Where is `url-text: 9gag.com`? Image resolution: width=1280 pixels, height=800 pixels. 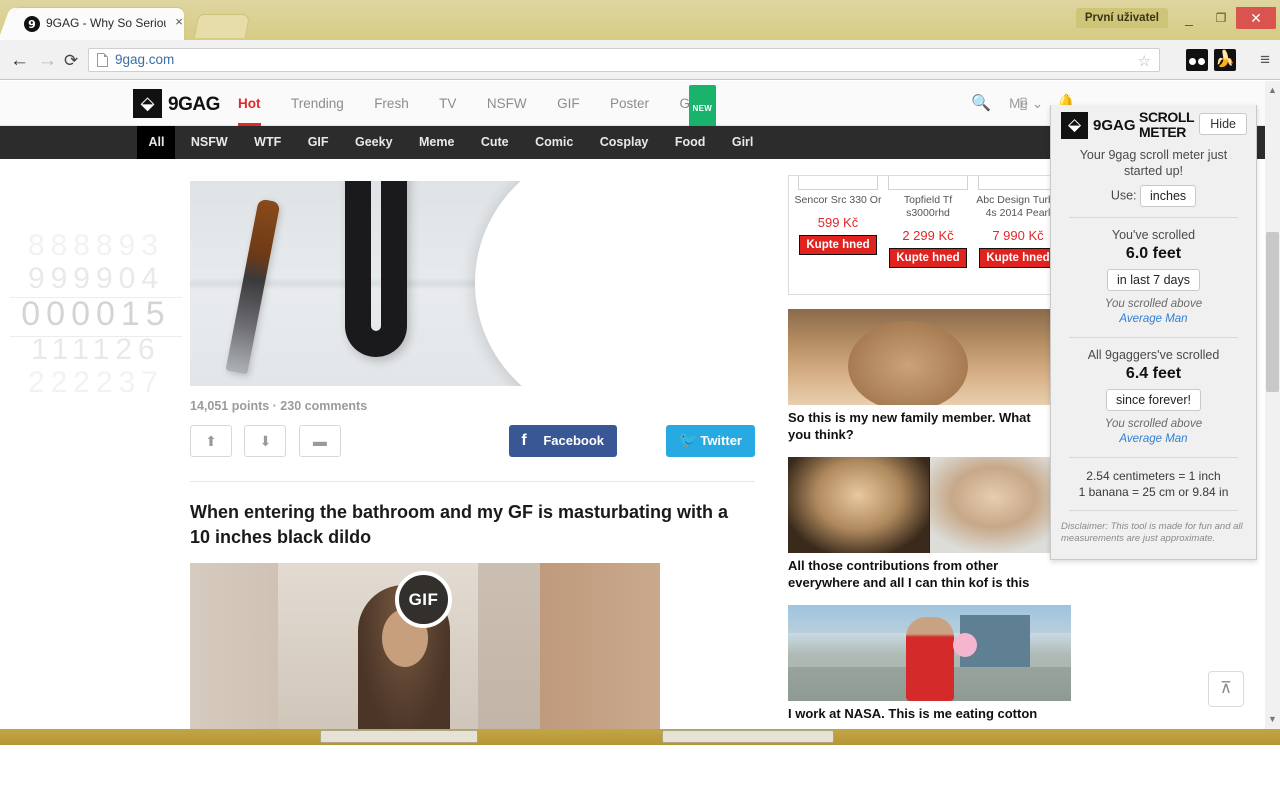 url-text: 9gag.com is located at coordinates (145, 59).